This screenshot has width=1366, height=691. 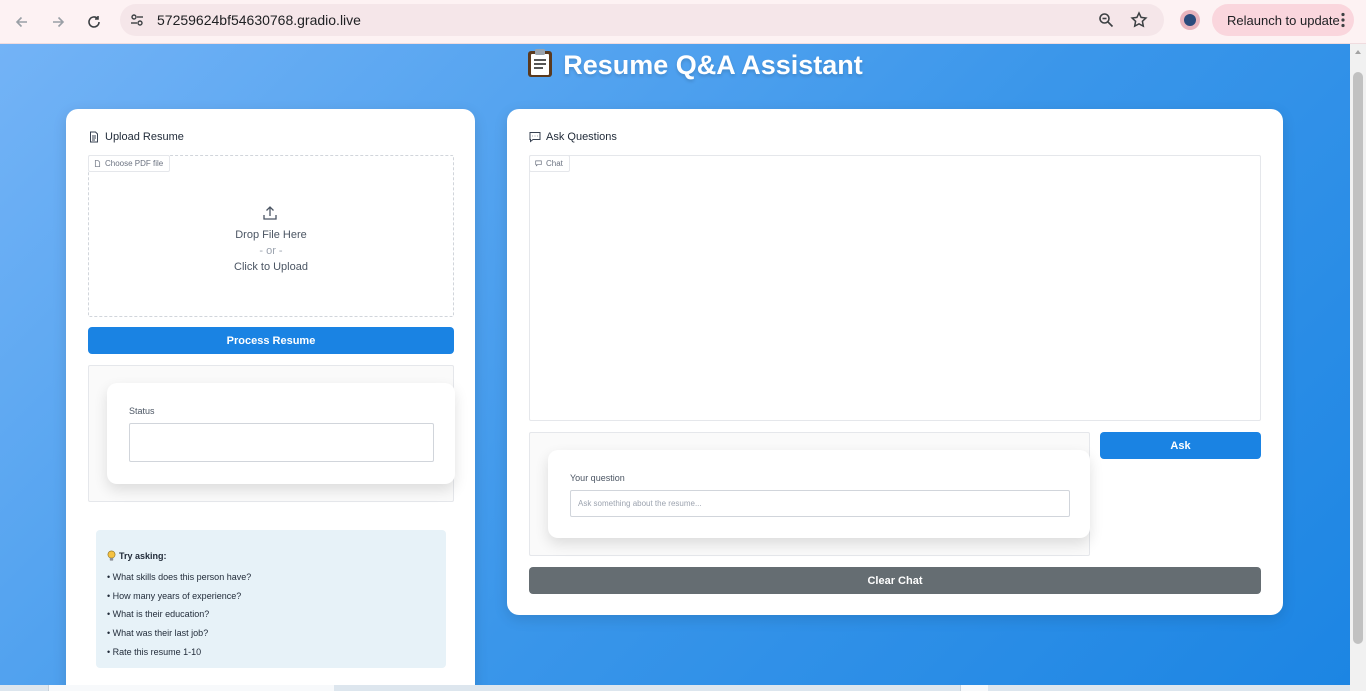 What do you see at coordinates (111, 555) in the screenshot?
I see `lightbulb-icon` at bounding box center [111, 555].